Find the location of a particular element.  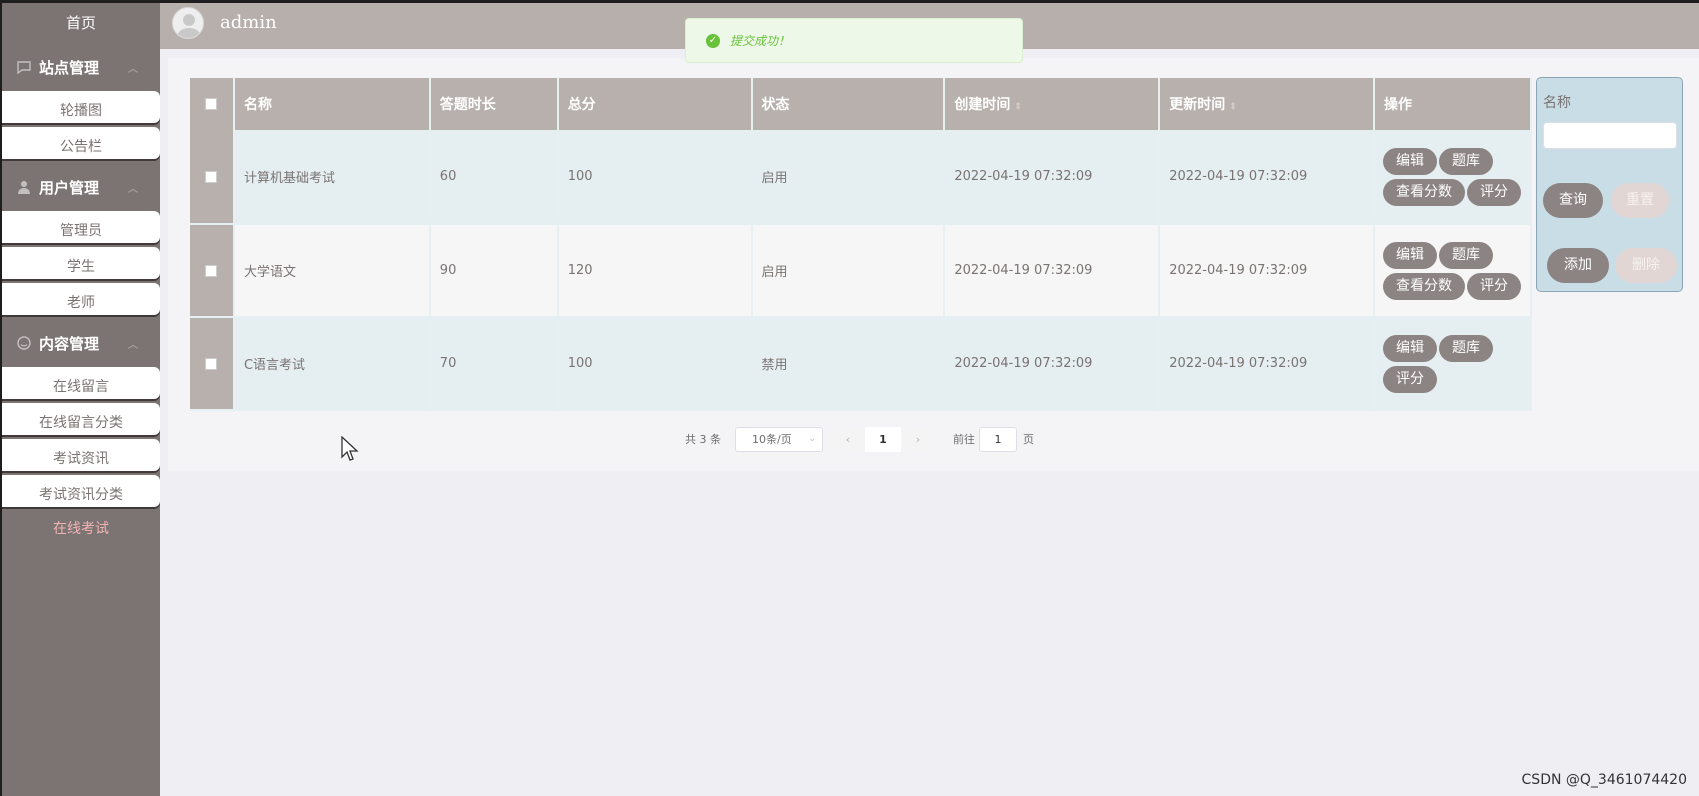

sidebar-item-notice: 公告栏 is located at coordinates (81, 143).